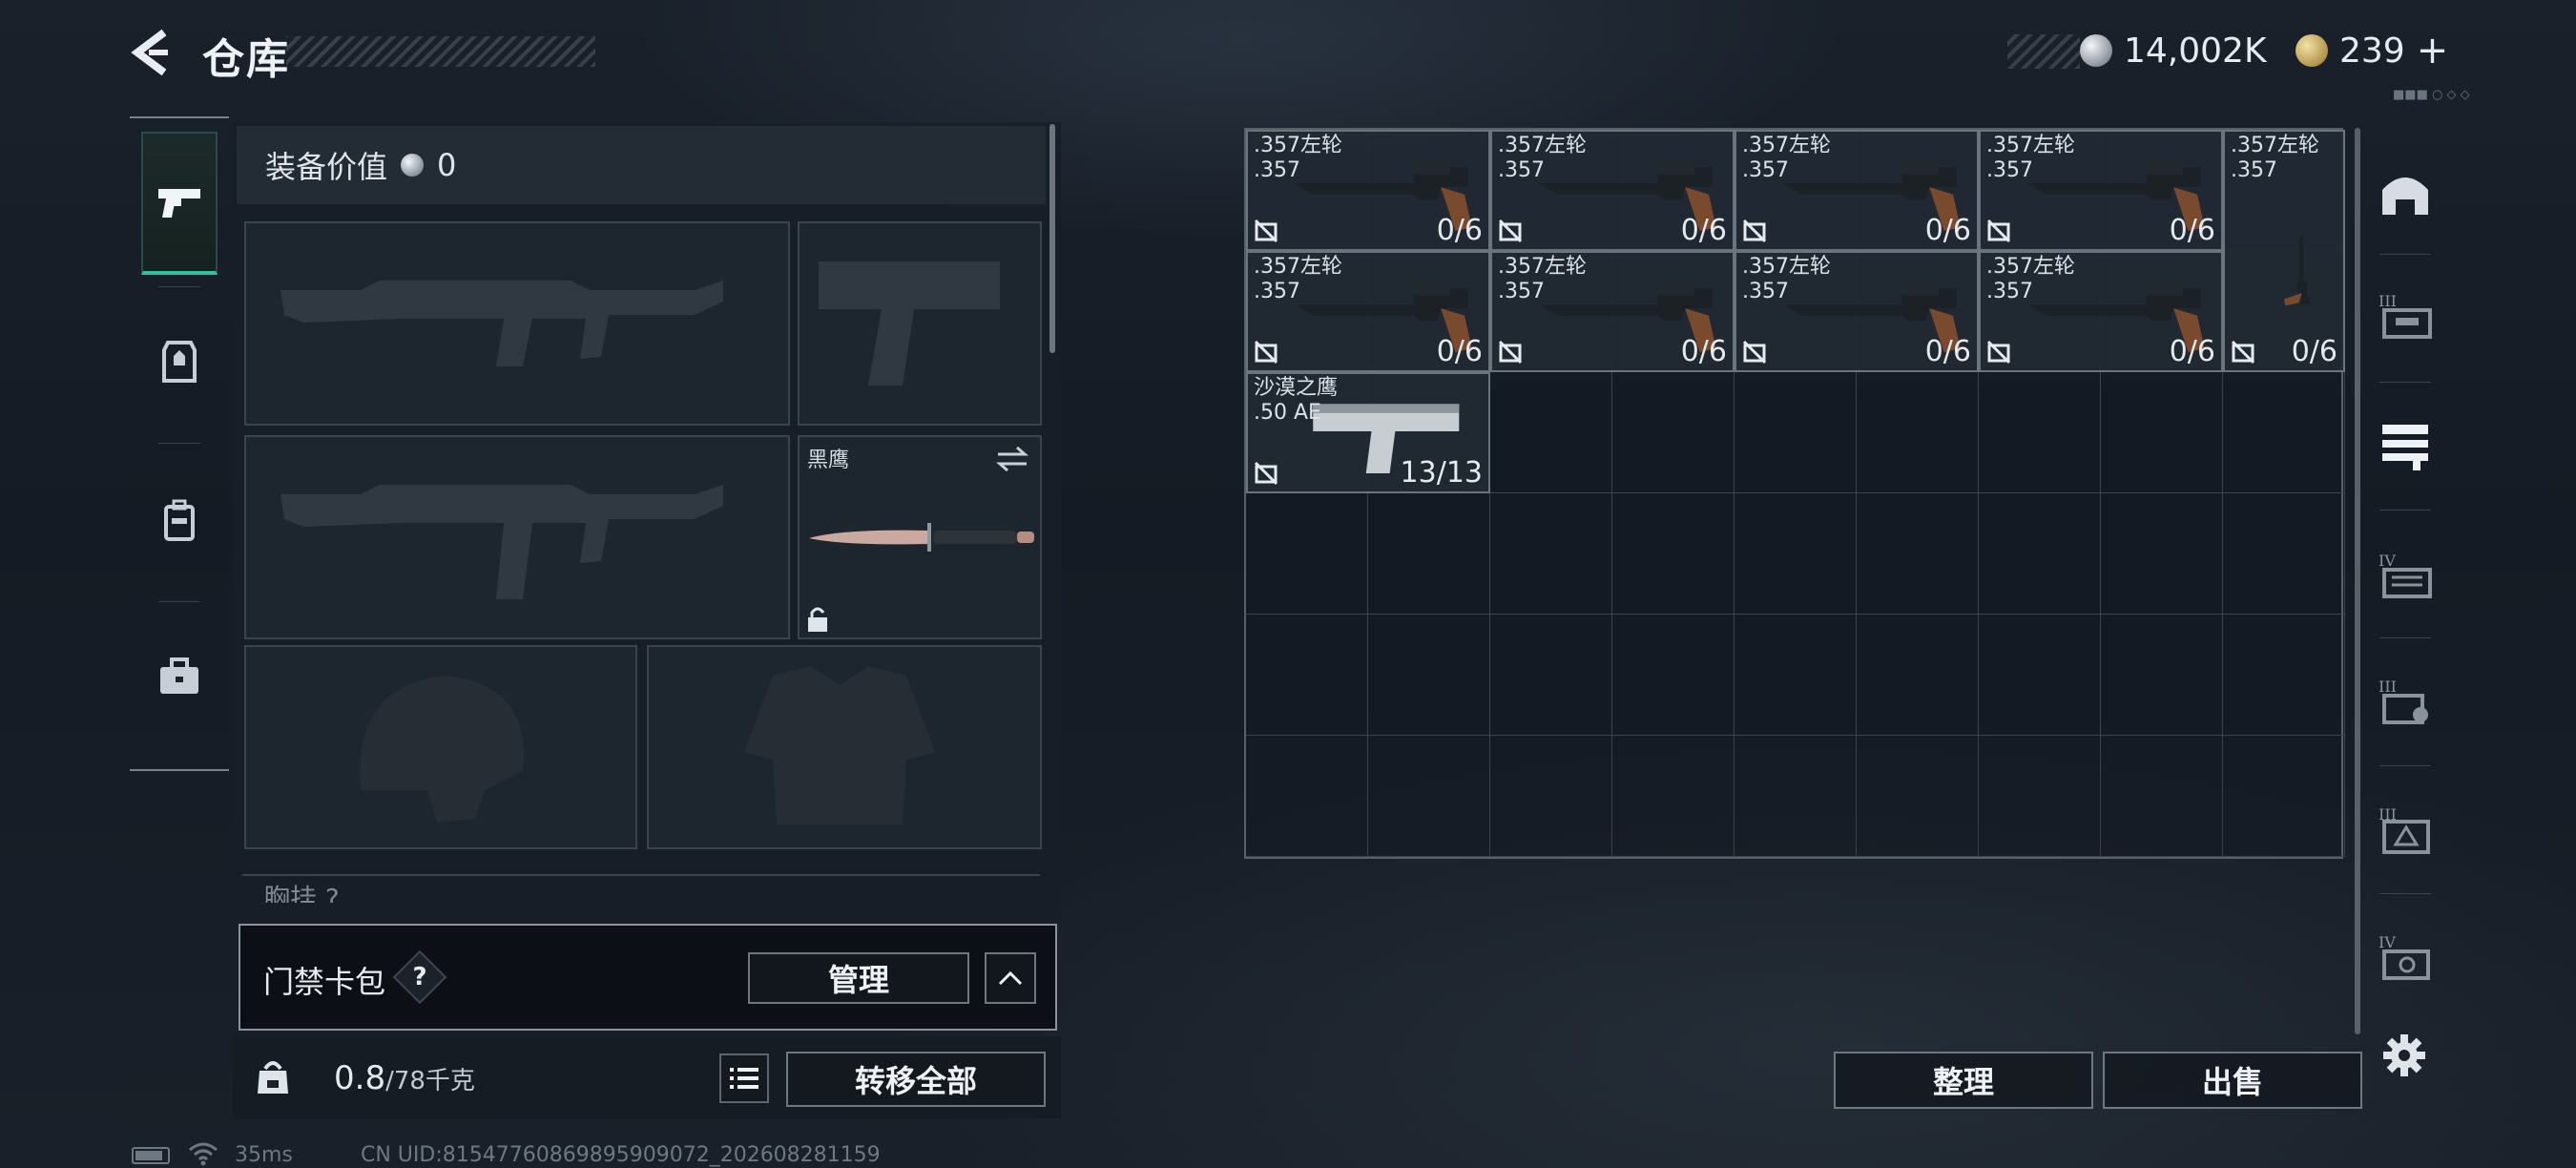 The width and height of the screenshot is (2576, 1168). Describe the element at coordinates (1052, 238) in the screenshot. I see `equipment-scrollbar` at that location.